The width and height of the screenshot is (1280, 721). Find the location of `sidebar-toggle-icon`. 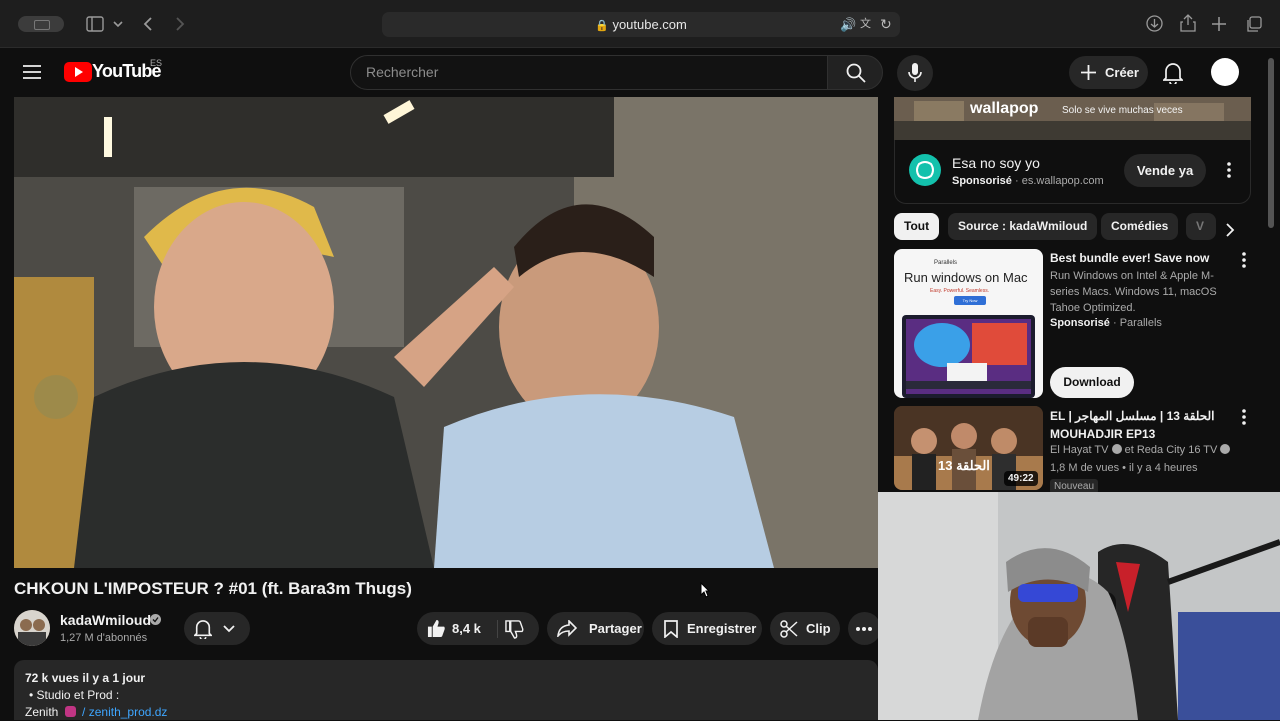

sidebar-toggle-icon is located at coordinates (96, 24).